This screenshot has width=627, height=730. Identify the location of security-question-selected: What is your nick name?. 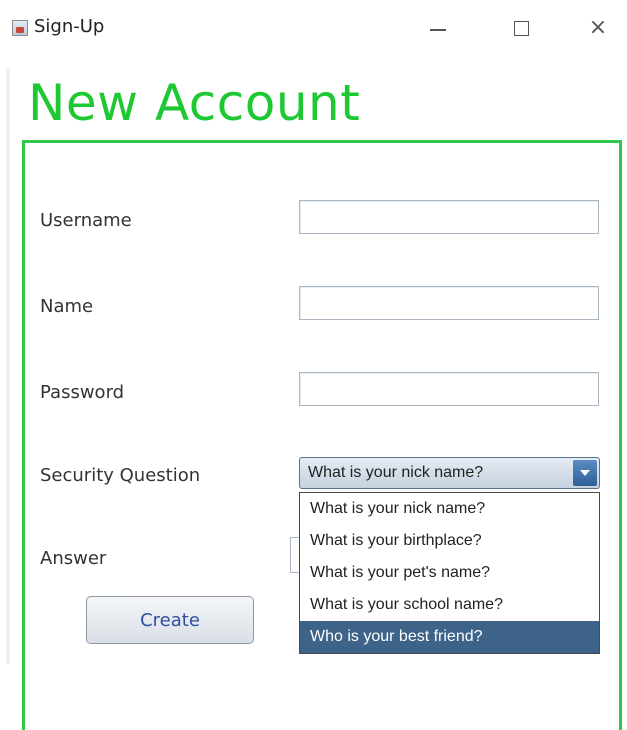
(396, 472).